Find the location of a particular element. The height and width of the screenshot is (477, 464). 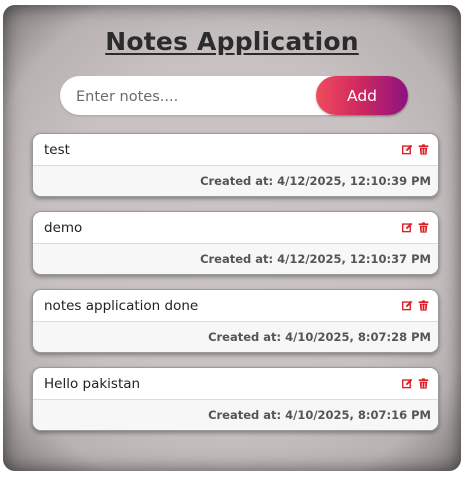

note-footer: Created at: 4/10/2025, 8:07:28 PM is located at coordinates (235, 337).